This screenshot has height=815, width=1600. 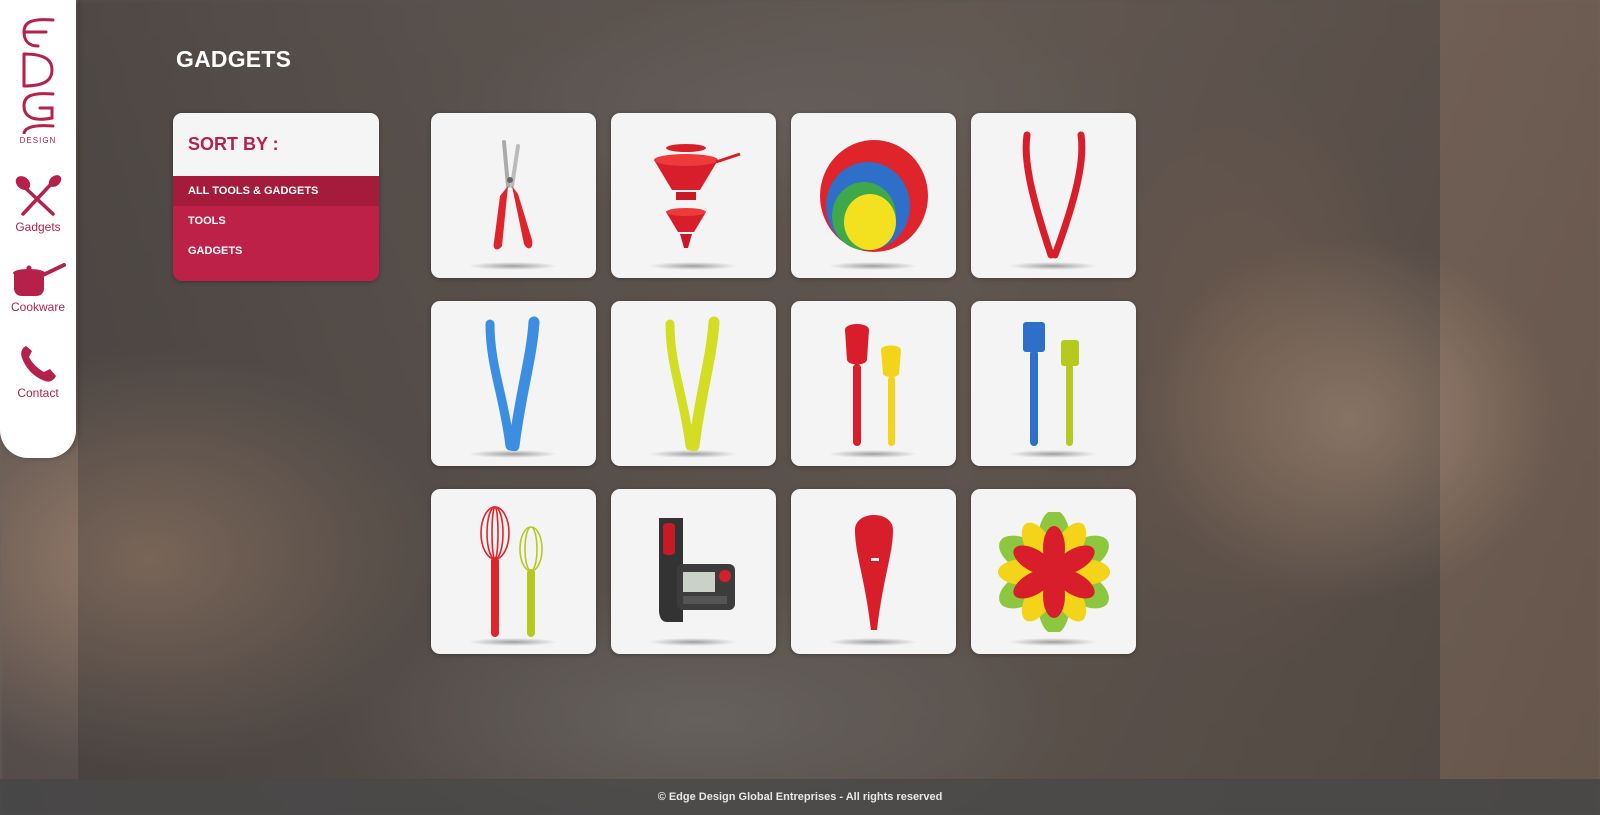 I want to click on product-card-trivet, so click(x=1053, y=571).